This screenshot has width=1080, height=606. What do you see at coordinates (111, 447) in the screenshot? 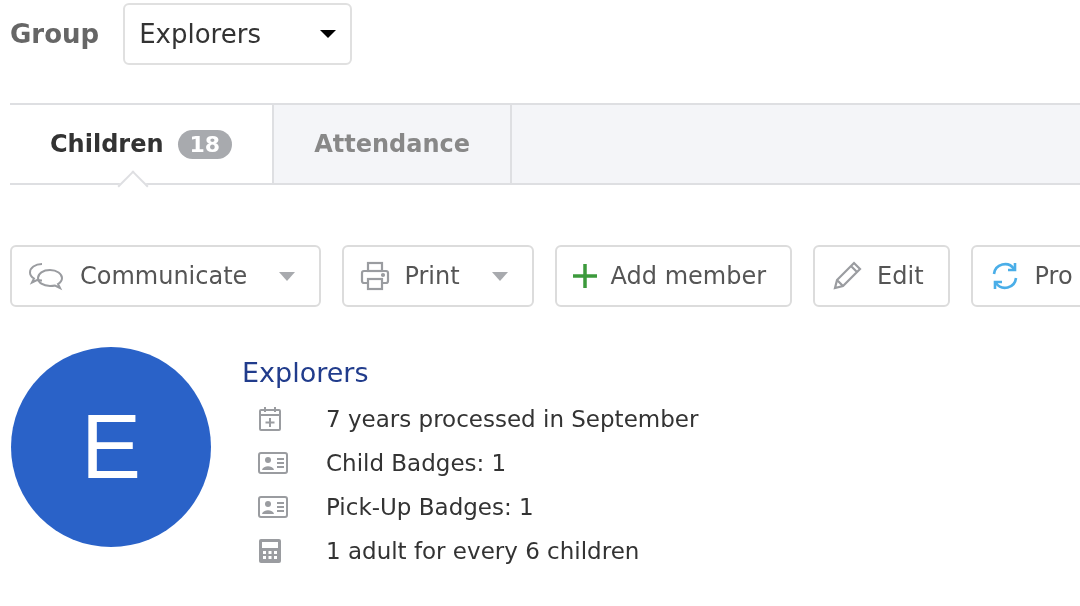
I see `group-avatar: E` at bounding box center [111, 447].